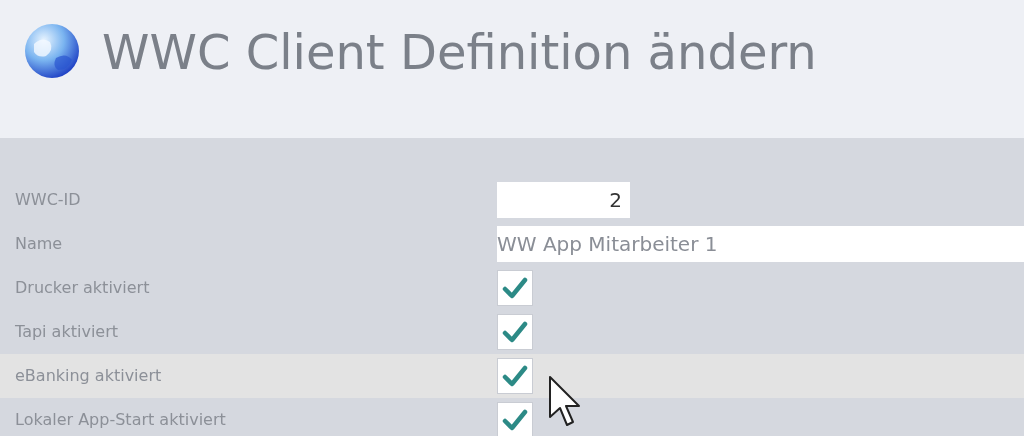 The image size is (1024, 436). Describe the element at coordinates (82, 288) in the screenshot. I see `field-label: Drucker aktiviert` at that location.